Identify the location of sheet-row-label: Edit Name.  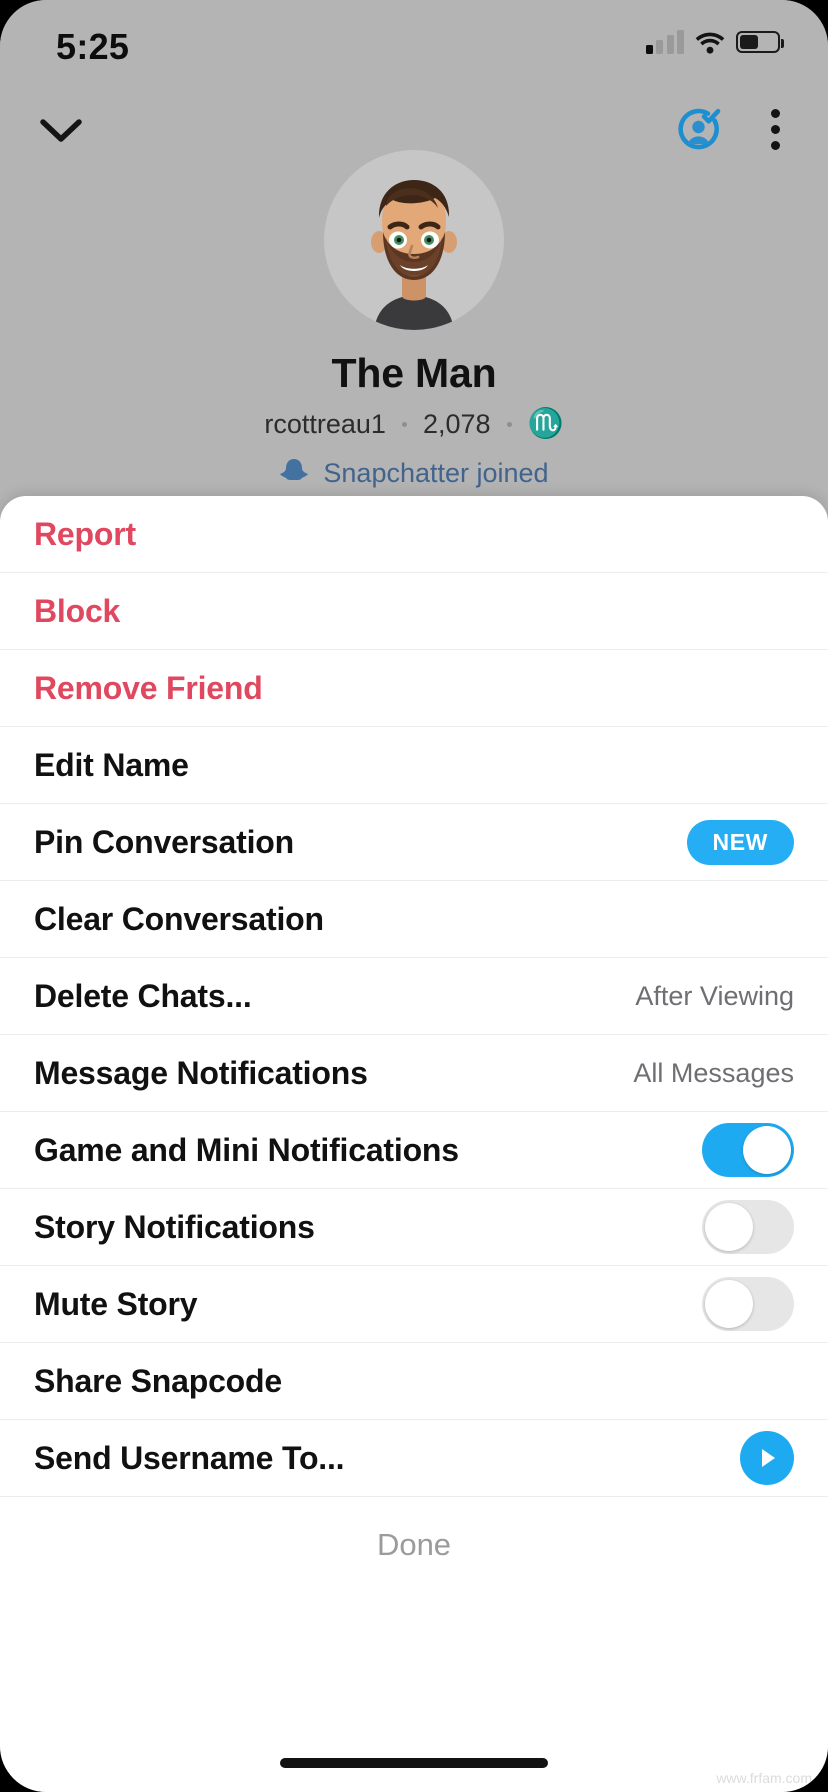
(111, 764).